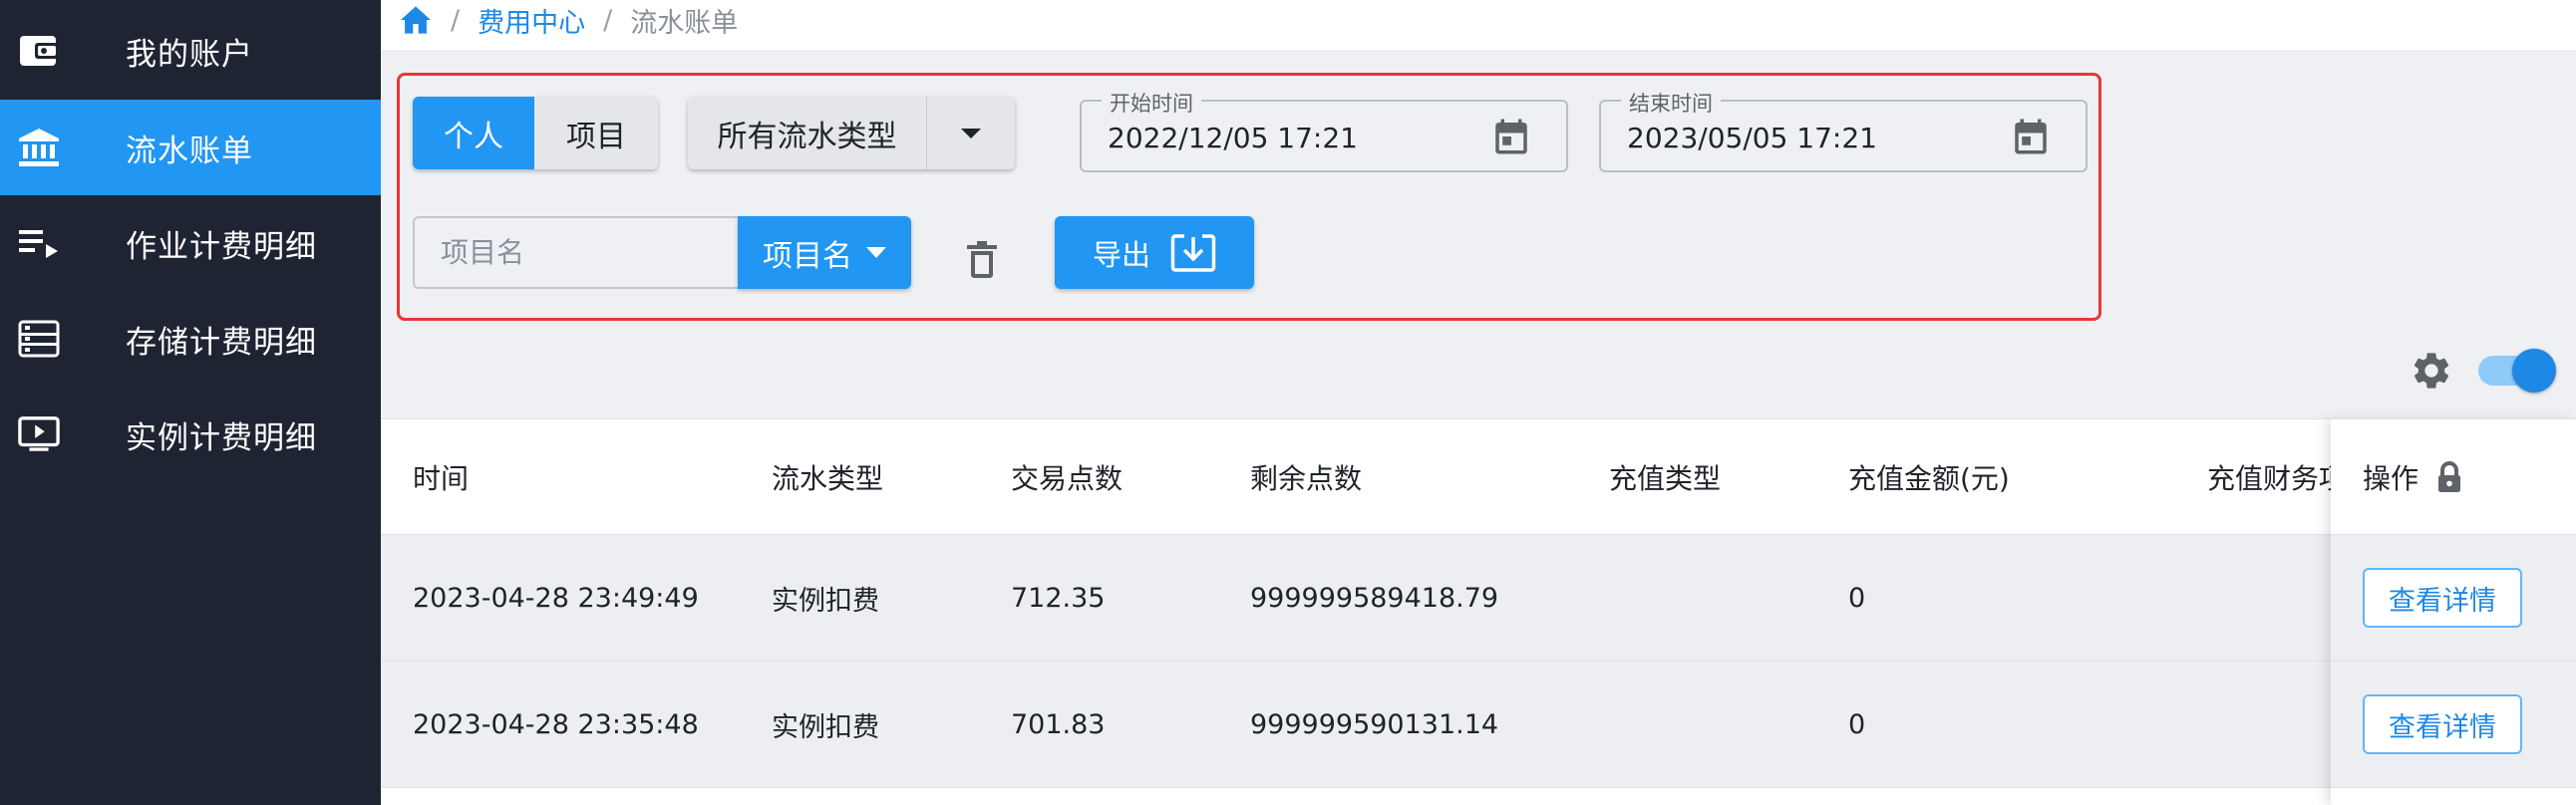 The width and height of the screenshot is (2576, 805). I want to click on cell-time: 2023-04-28 23:35:48, so click(556, 724).